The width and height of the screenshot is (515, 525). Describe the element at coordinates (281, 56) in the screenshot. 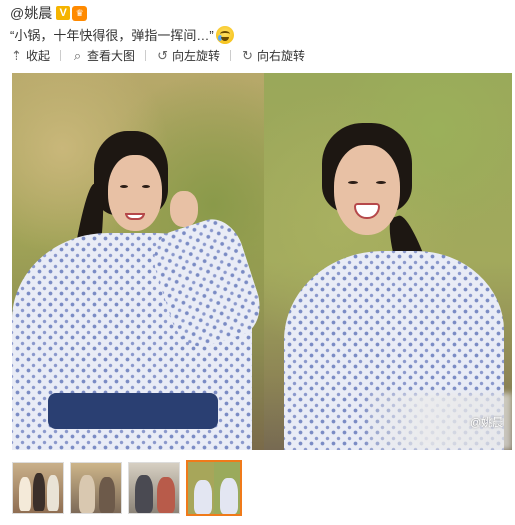

I see `rotate-right-label: 向右旋转` at that location.